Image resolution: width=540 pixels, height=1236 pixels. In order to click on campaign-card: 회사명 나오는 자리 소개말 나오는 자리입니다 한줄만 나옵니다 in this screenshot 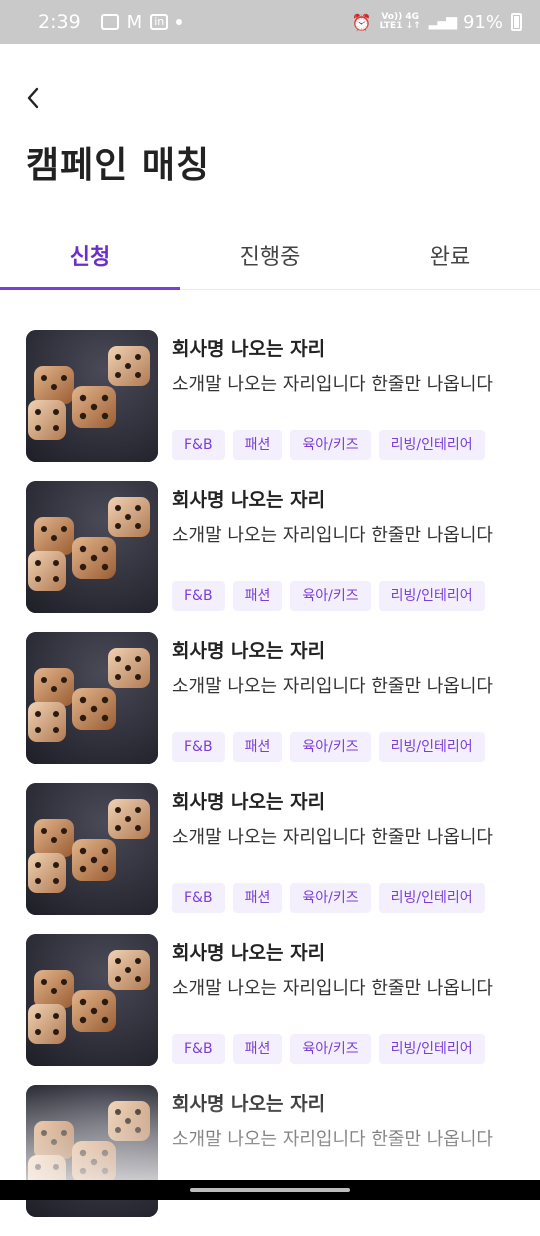, I will do `click(270, 1160)`.